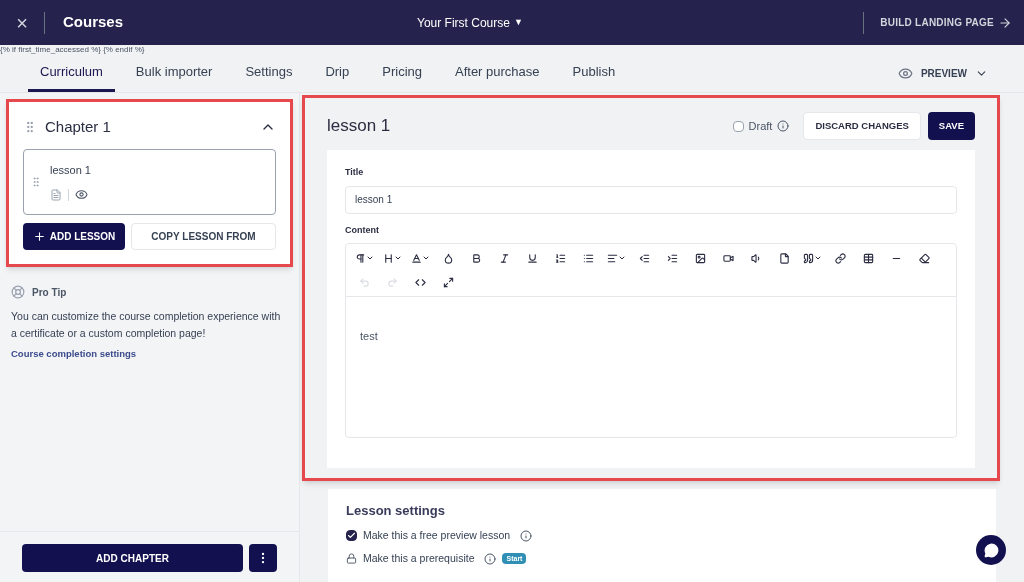 This screenshot has height=582, width=1024. What do you see at coordinates (56, 194) in the screenshot?
I see `document-icon` at bounding box center [56, 194].